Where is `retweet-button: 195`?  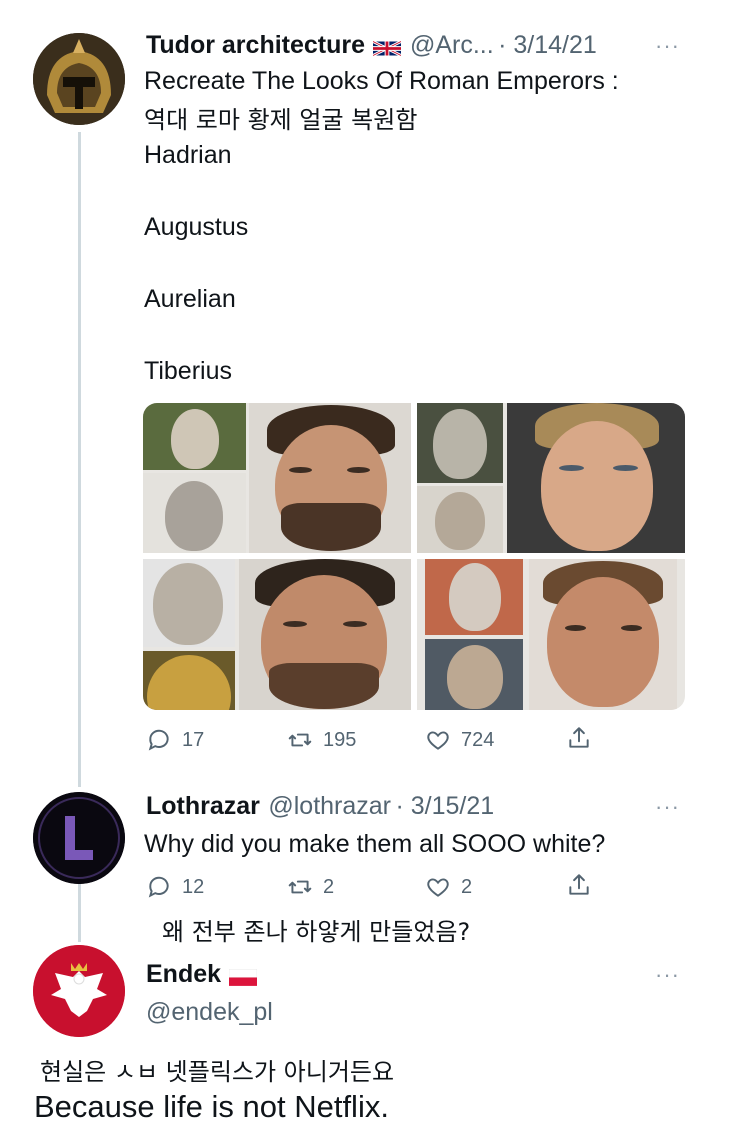
retweet-button: 195 is located at coordinates (321, 740).